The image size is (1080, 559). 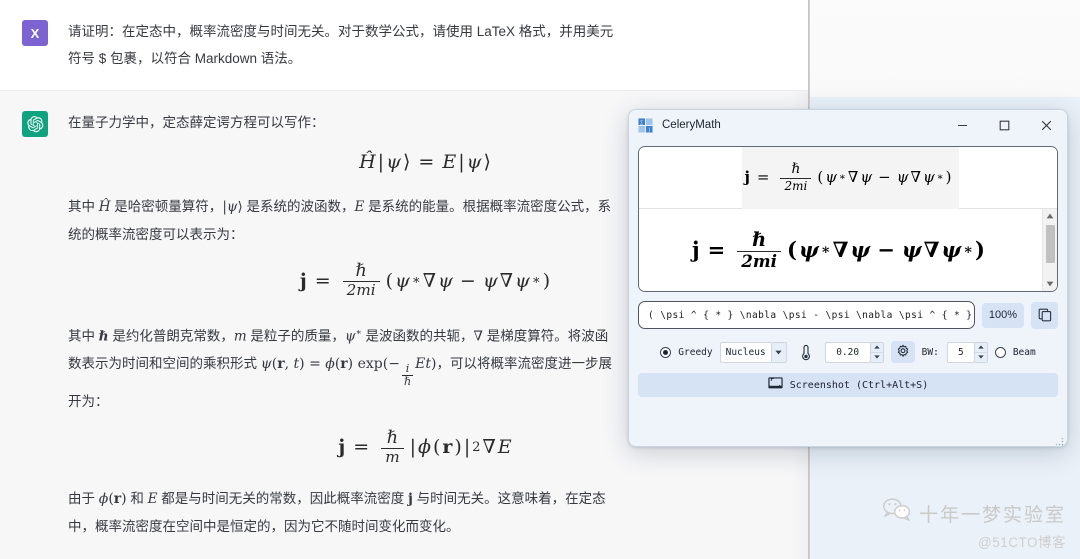 What do you see at coordinates (295, 336) in the screenshot?
I see `para3-seg-c: 是粒子的质量，` at bounding box center [295, 336].